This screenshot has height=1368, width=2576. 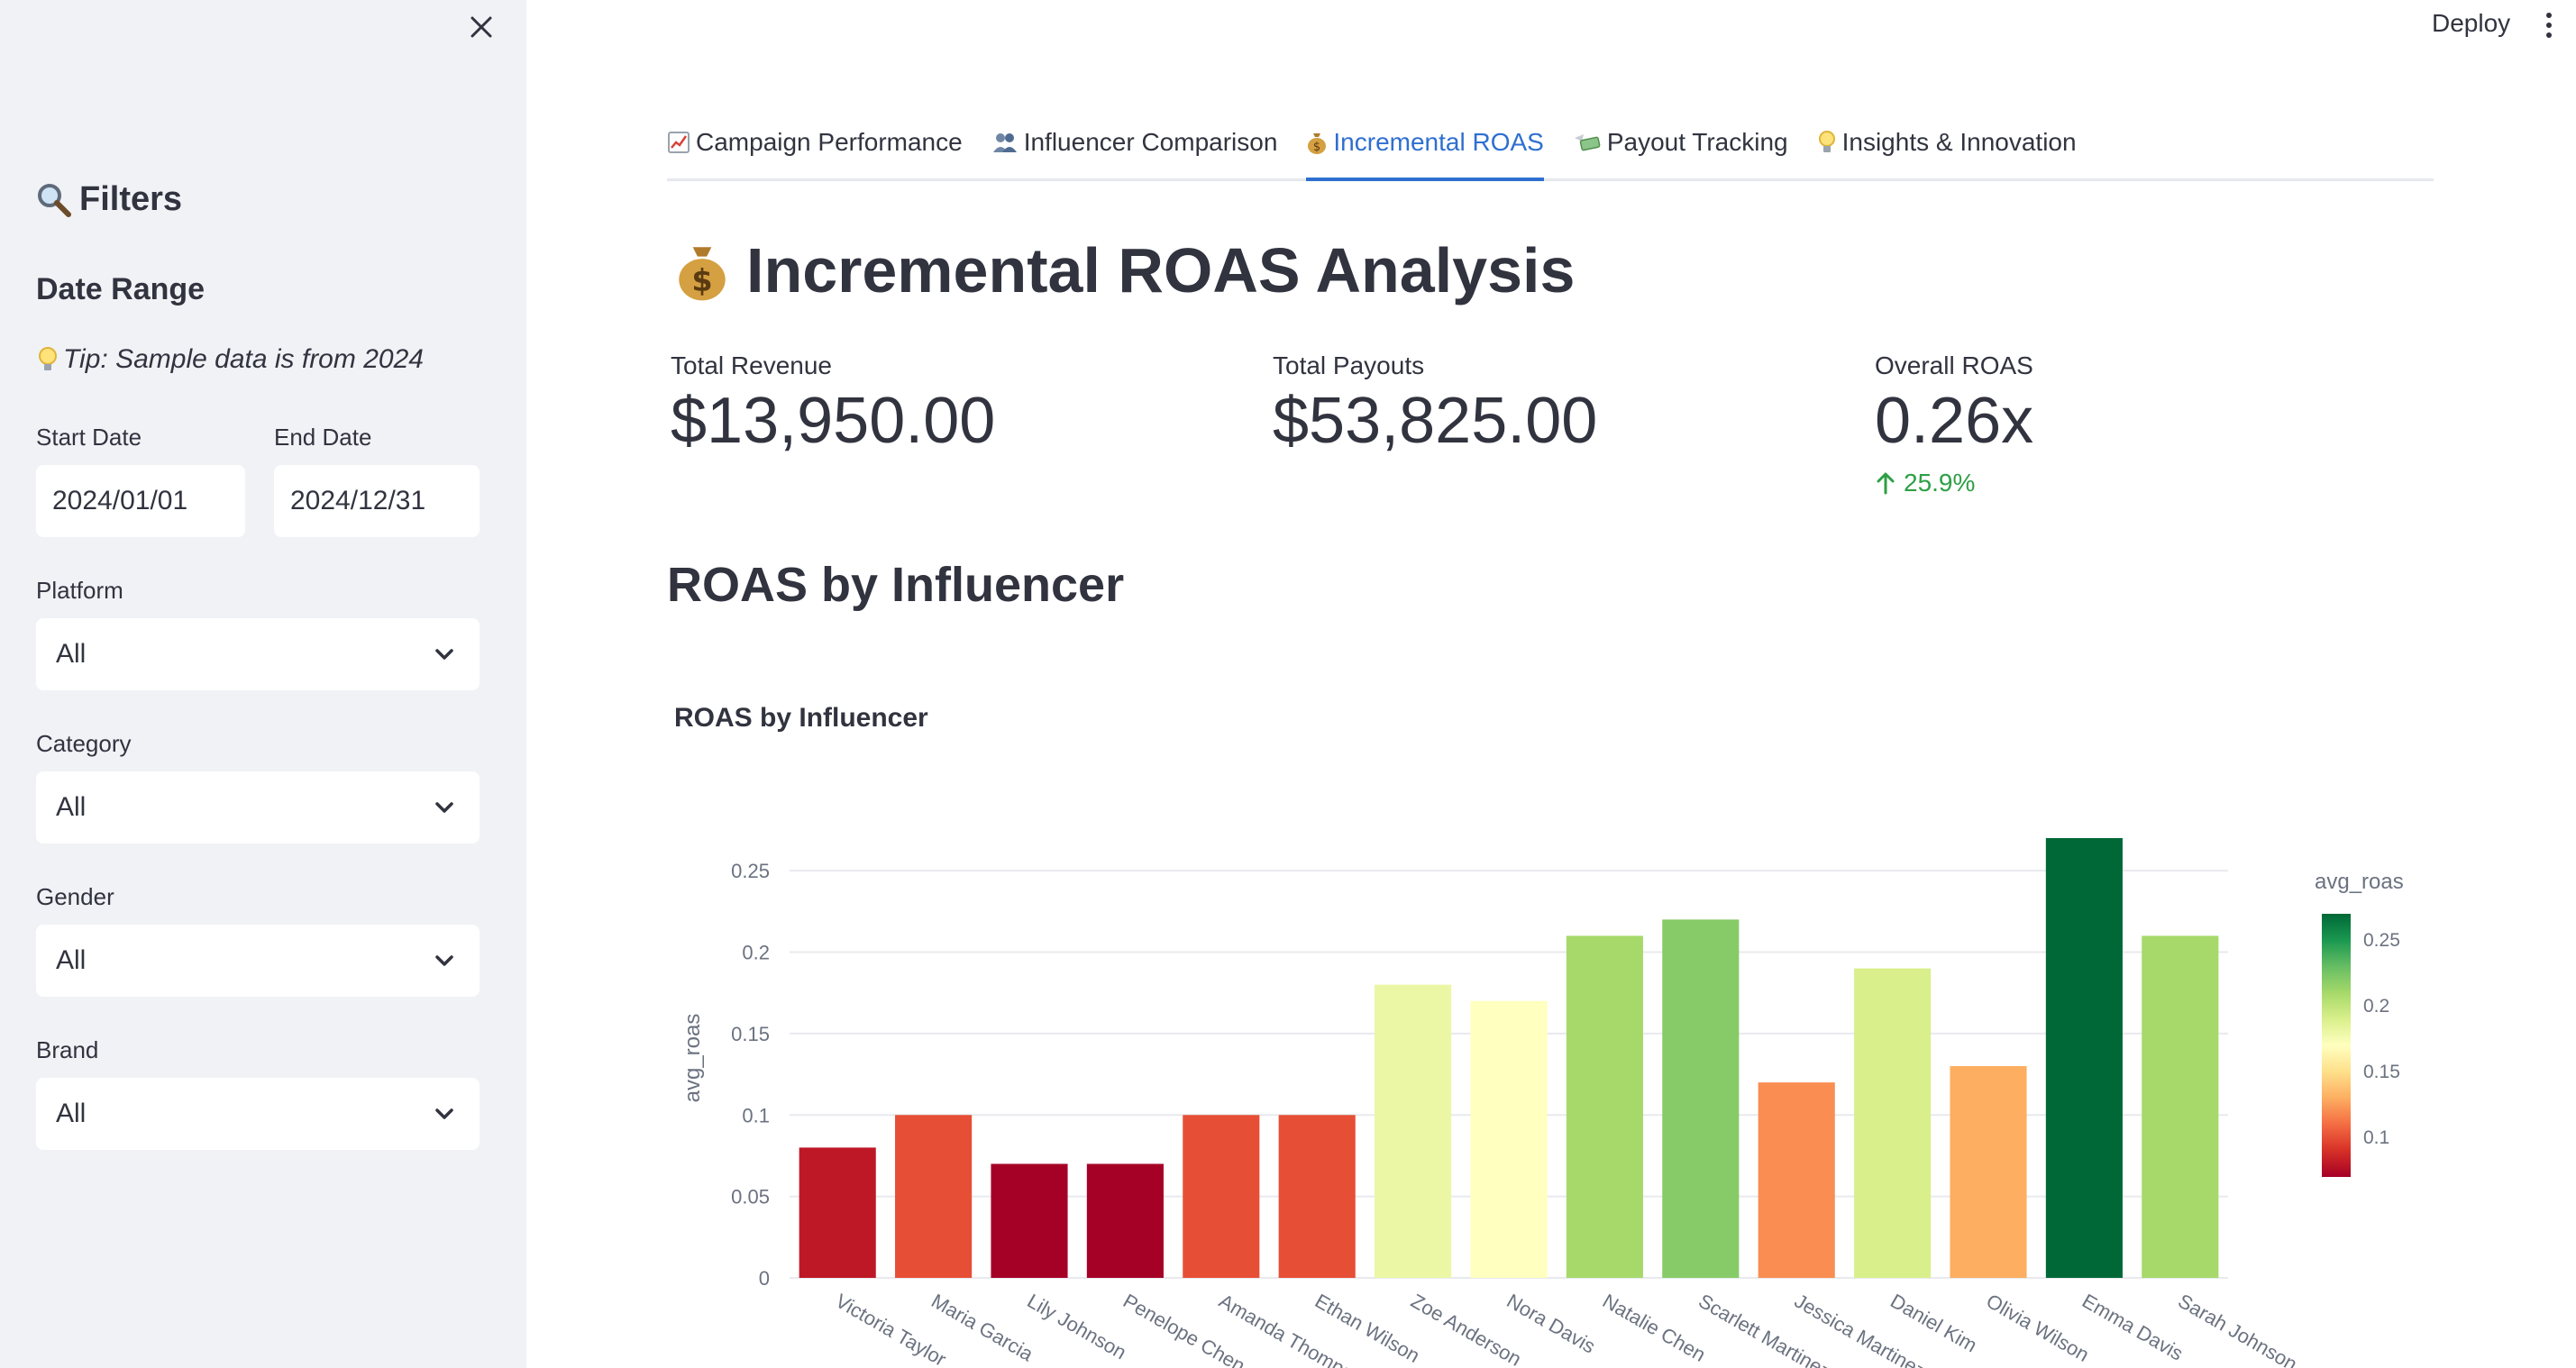 I want to click on y-axis-title: avg_roas, so click(x=693, y=1058).